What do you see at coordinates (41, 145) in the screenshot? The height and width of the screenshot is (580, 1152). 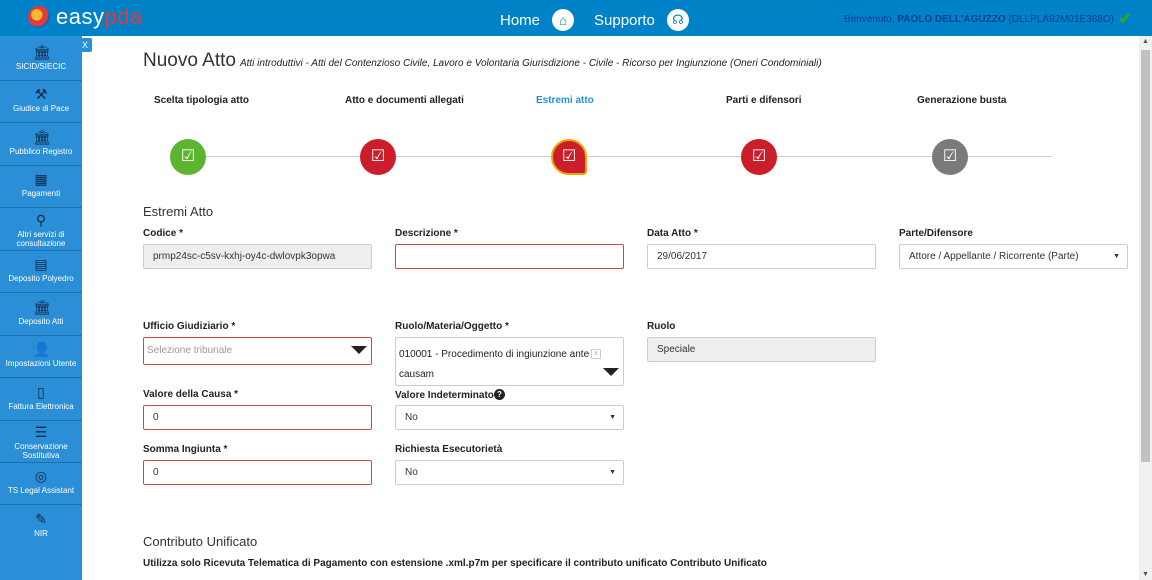 I see `sidebar-item-pubblico-registro: 🏛 Pubblico Registro` at bounding box center [41, 145].